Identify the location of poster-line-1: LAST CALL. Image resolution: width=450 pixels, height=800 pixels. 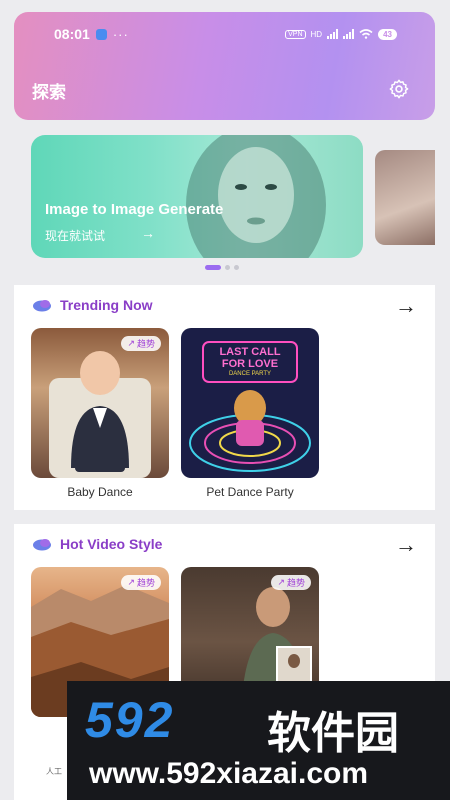
(250, 352).